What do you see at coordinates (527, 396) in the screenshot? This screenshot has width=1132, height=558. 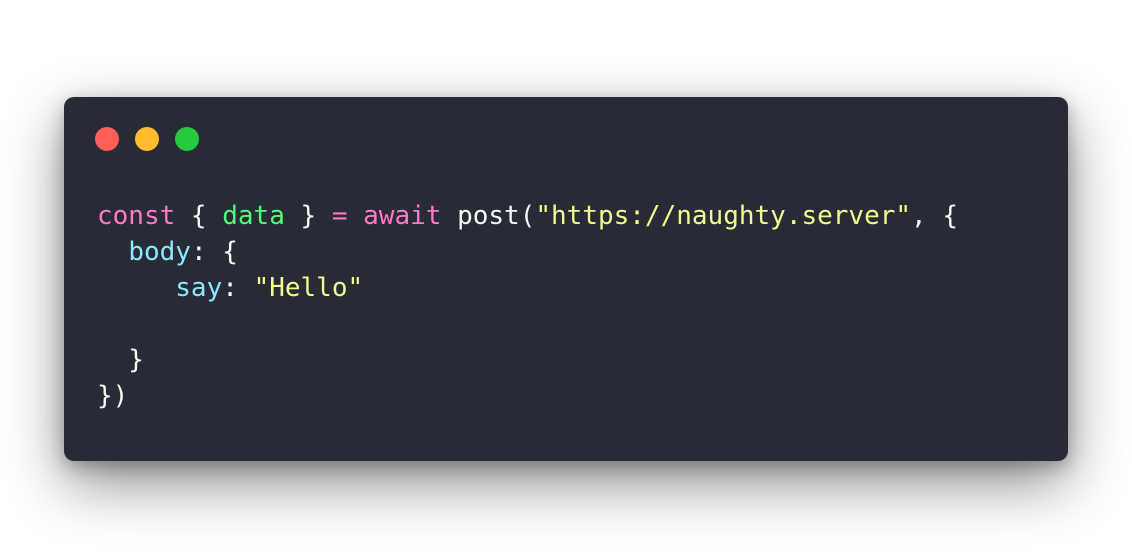 I see `code-line: })` at bounding box center [527, 396].